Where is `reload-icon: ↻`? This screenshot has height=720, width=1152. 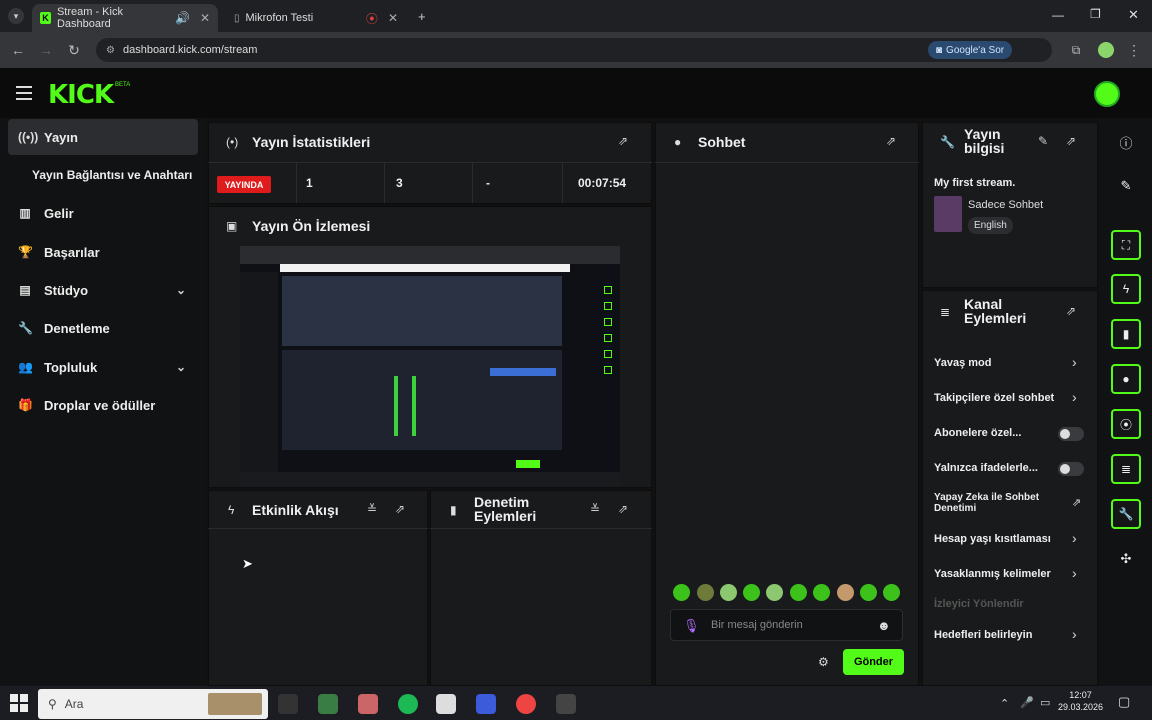
reload-icon: ↻ is located at coordinates (74, 50).